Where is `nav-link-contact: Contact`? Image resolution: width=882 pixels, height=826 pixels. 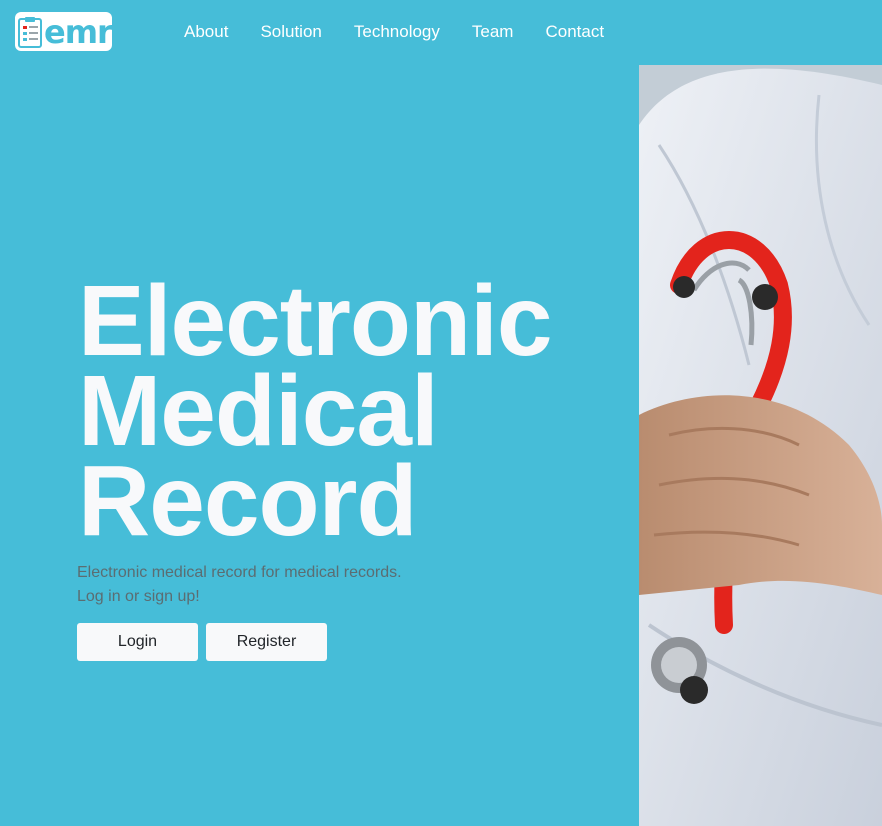 nav-link-contact: Contact is located at coordinates (574, 32).